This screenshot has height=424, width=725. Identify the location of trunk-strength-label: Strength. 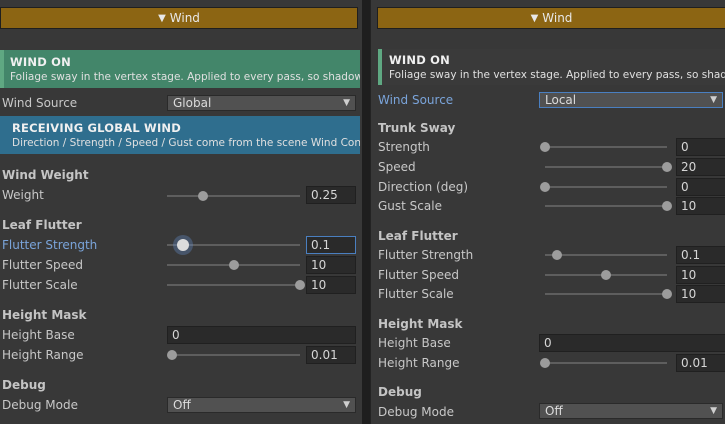
(404, 147).